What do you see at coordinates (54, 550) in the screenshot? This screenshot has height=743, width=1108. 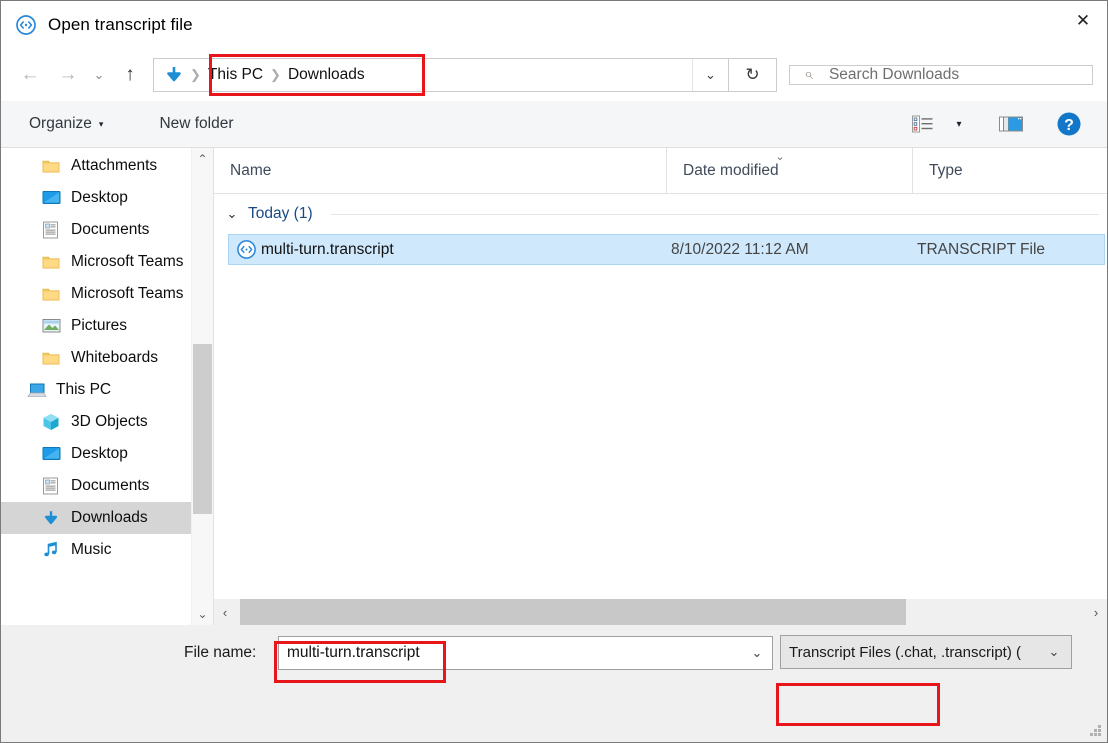 I see `music-icon` at bounding box center [54, 550].